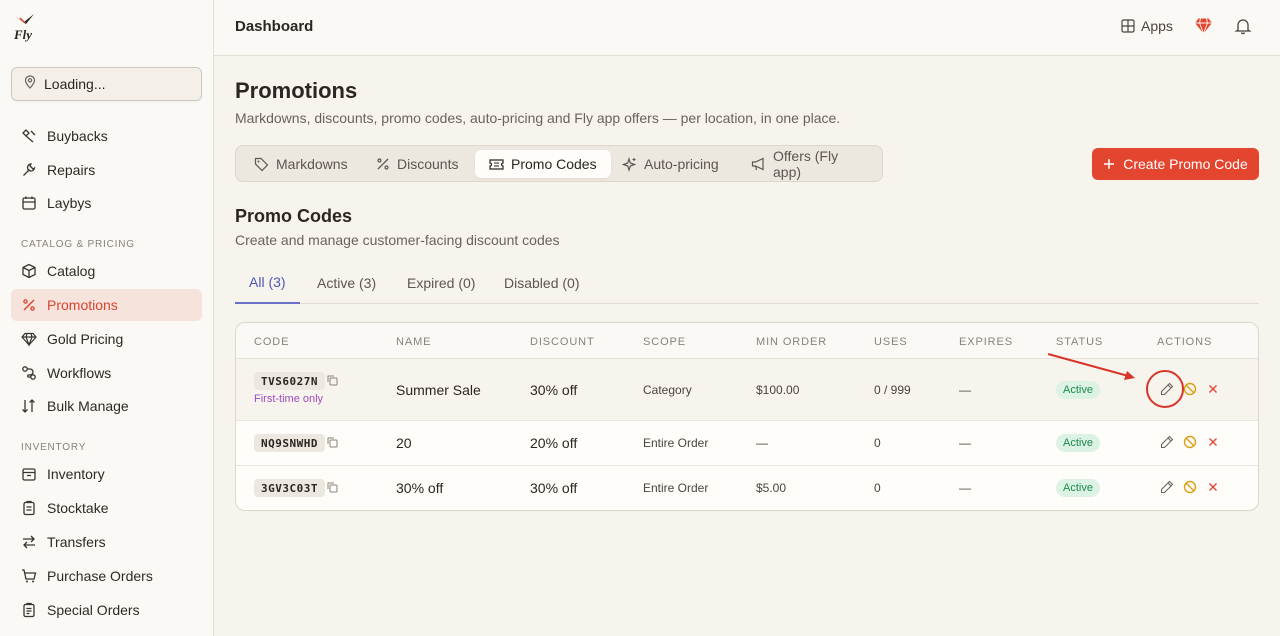  What do you see at coordinates (554, 443) in the screenshot?
I see `promo-discount: 20% off` at bounding box center [554, 443].